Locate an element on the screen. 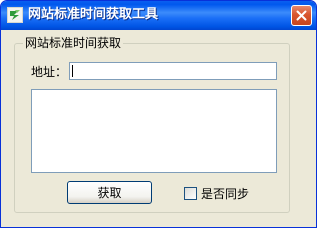  close-icon is located at coordinates (301, 15).